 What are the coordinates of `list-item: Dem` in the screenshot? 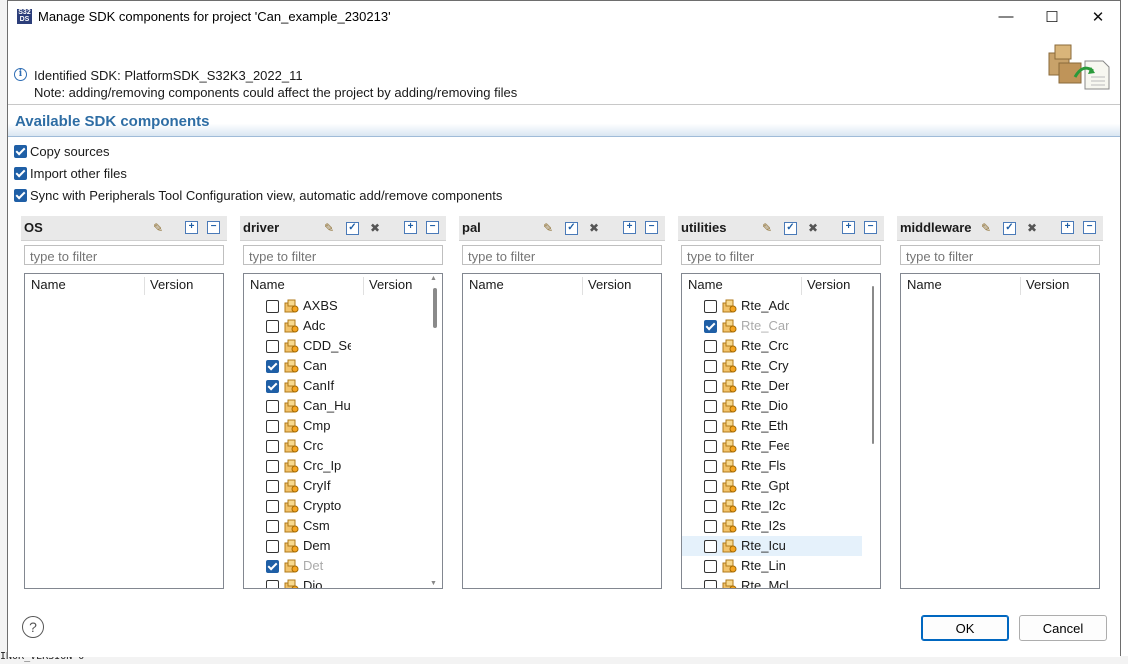 It's located at (334, 546).